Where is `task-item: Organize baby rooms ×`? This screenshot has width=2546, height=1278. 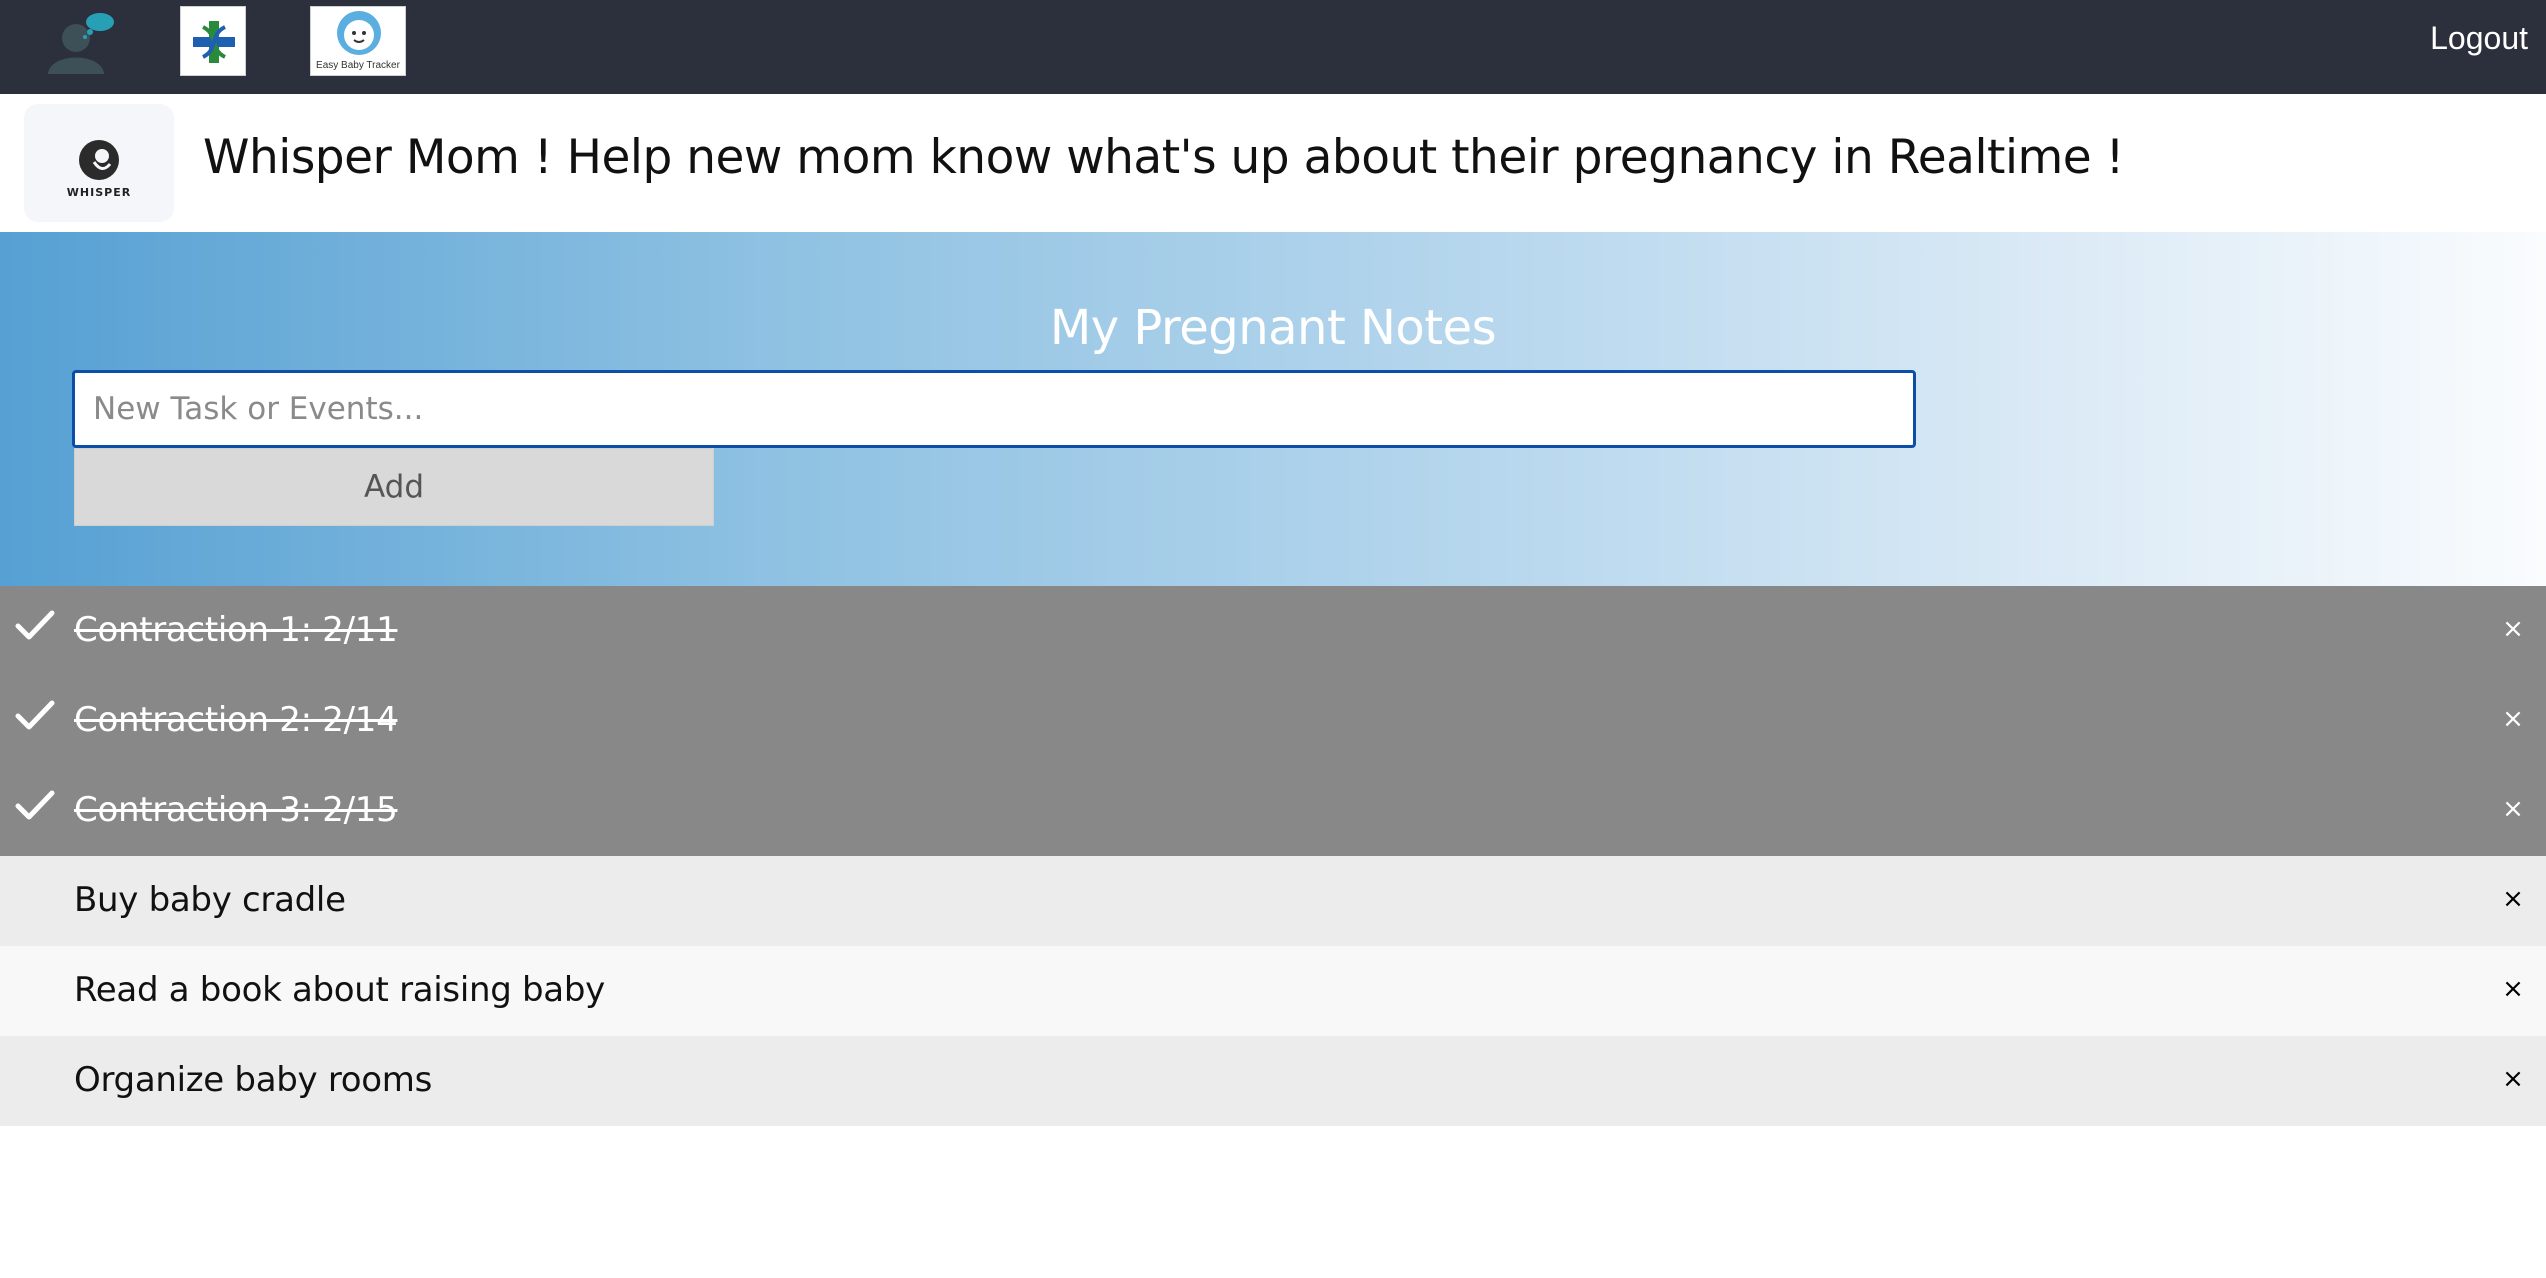 task-item: Organize baby rooms × is located at coordinates (1273, 1081).